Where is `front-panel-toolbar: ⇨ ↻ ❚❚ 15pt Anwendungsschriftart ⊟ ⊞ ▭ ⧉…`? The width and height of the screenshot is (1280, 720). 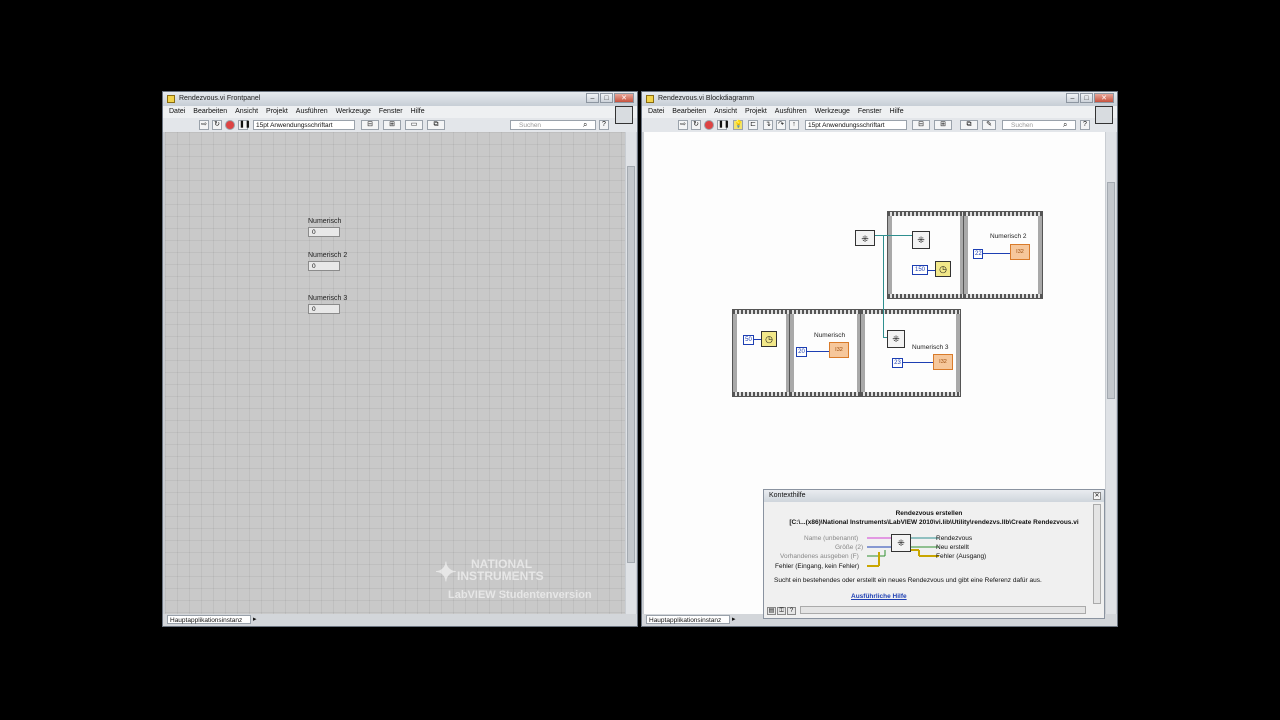
front-panel-toolbar: ⇨ ↻ ❚❚ 15pt Anwendungsschriftart ⊟ ⊞ ▭ ⧉… is located at coordinates (400, 119).